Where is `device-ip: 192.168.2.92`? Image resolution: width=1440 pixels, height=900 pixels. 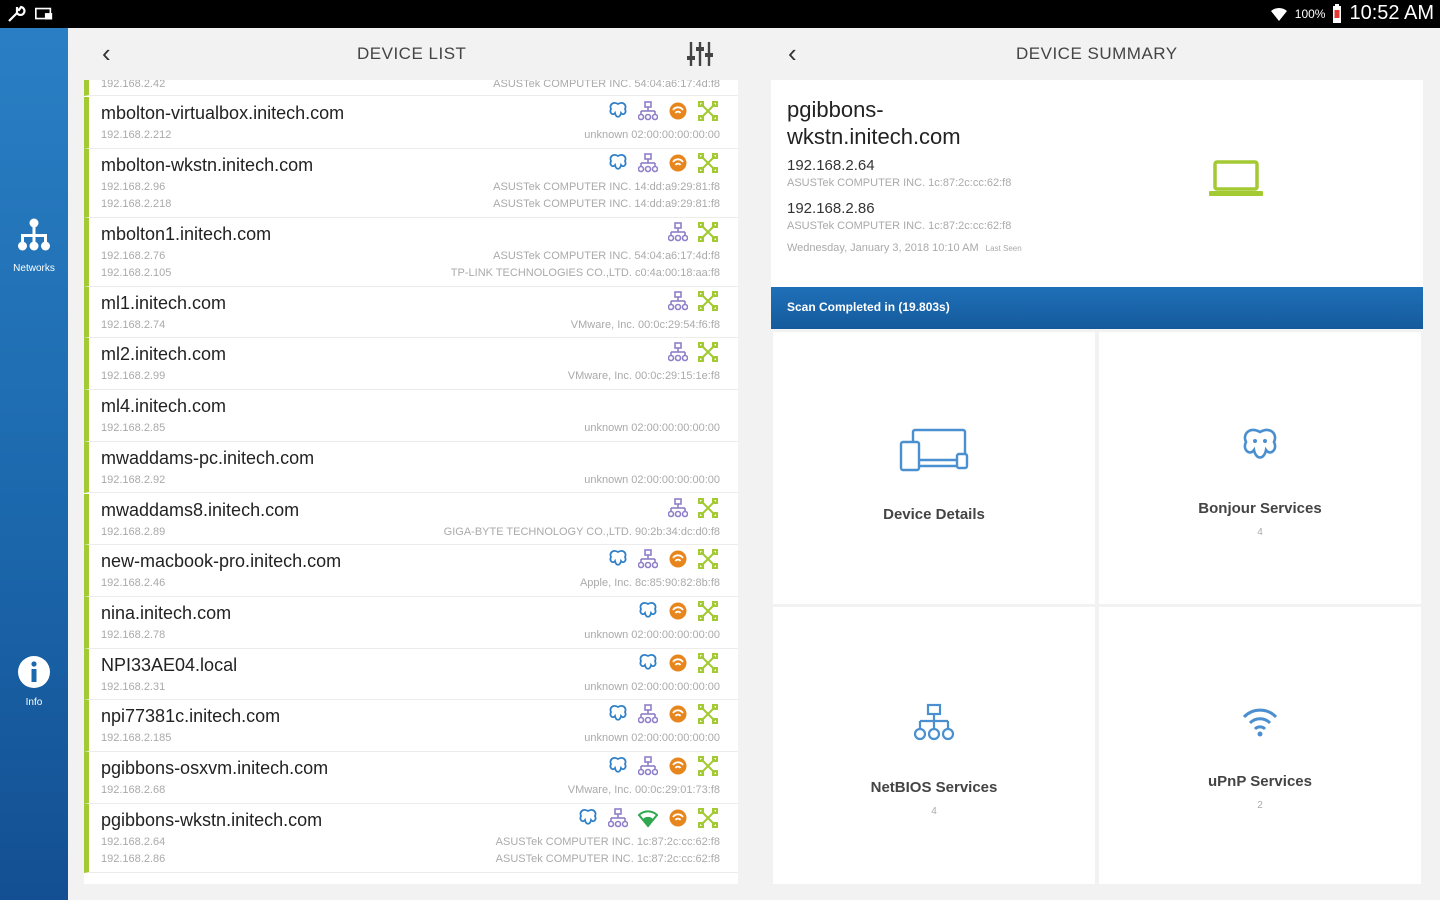 device-ip: 192.168.2.92 is located at coordinates (133, 479).